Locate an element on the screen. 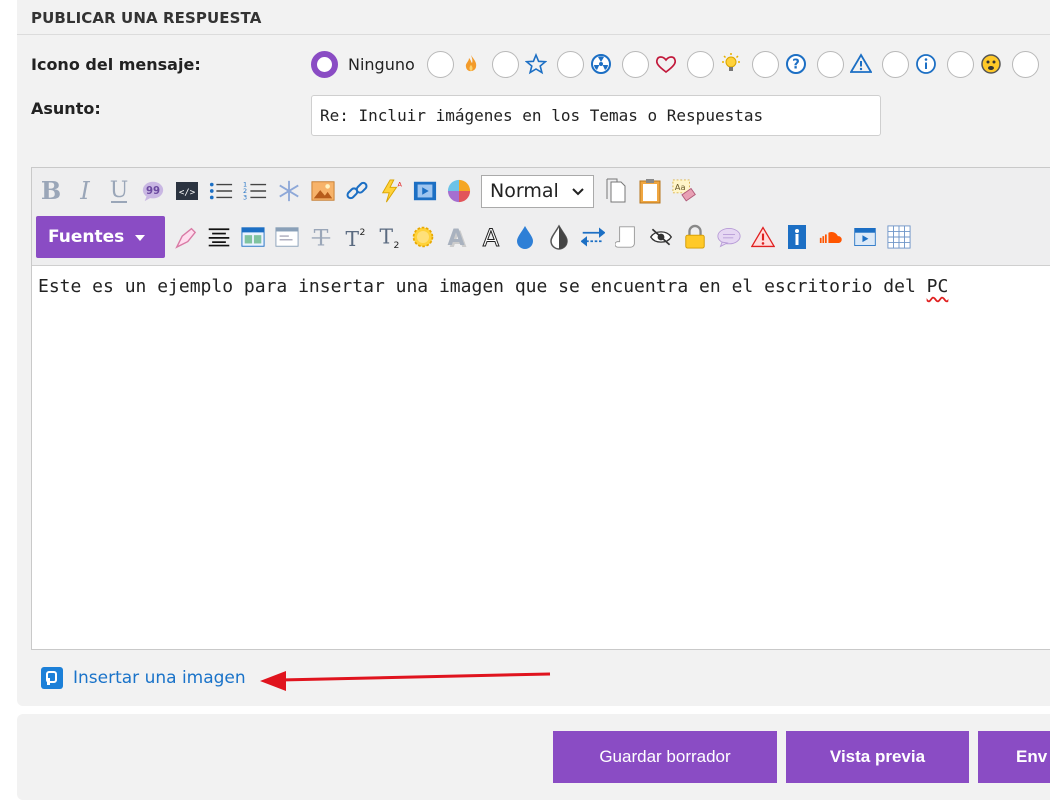 This screenshot has height=800, width=1050. speech-bubble-icon is located at coordinates (729, 237).